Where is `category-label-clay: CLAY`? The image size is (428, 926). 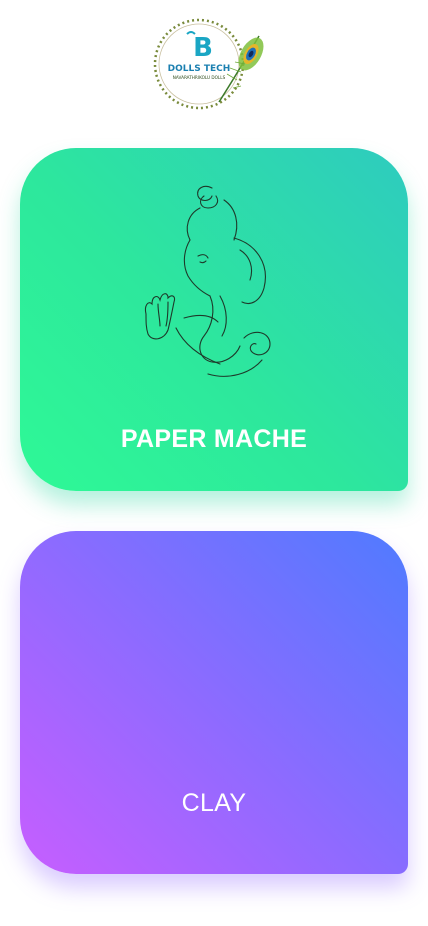
category-label-clay: CLAY is located at coordinates (214, 803).